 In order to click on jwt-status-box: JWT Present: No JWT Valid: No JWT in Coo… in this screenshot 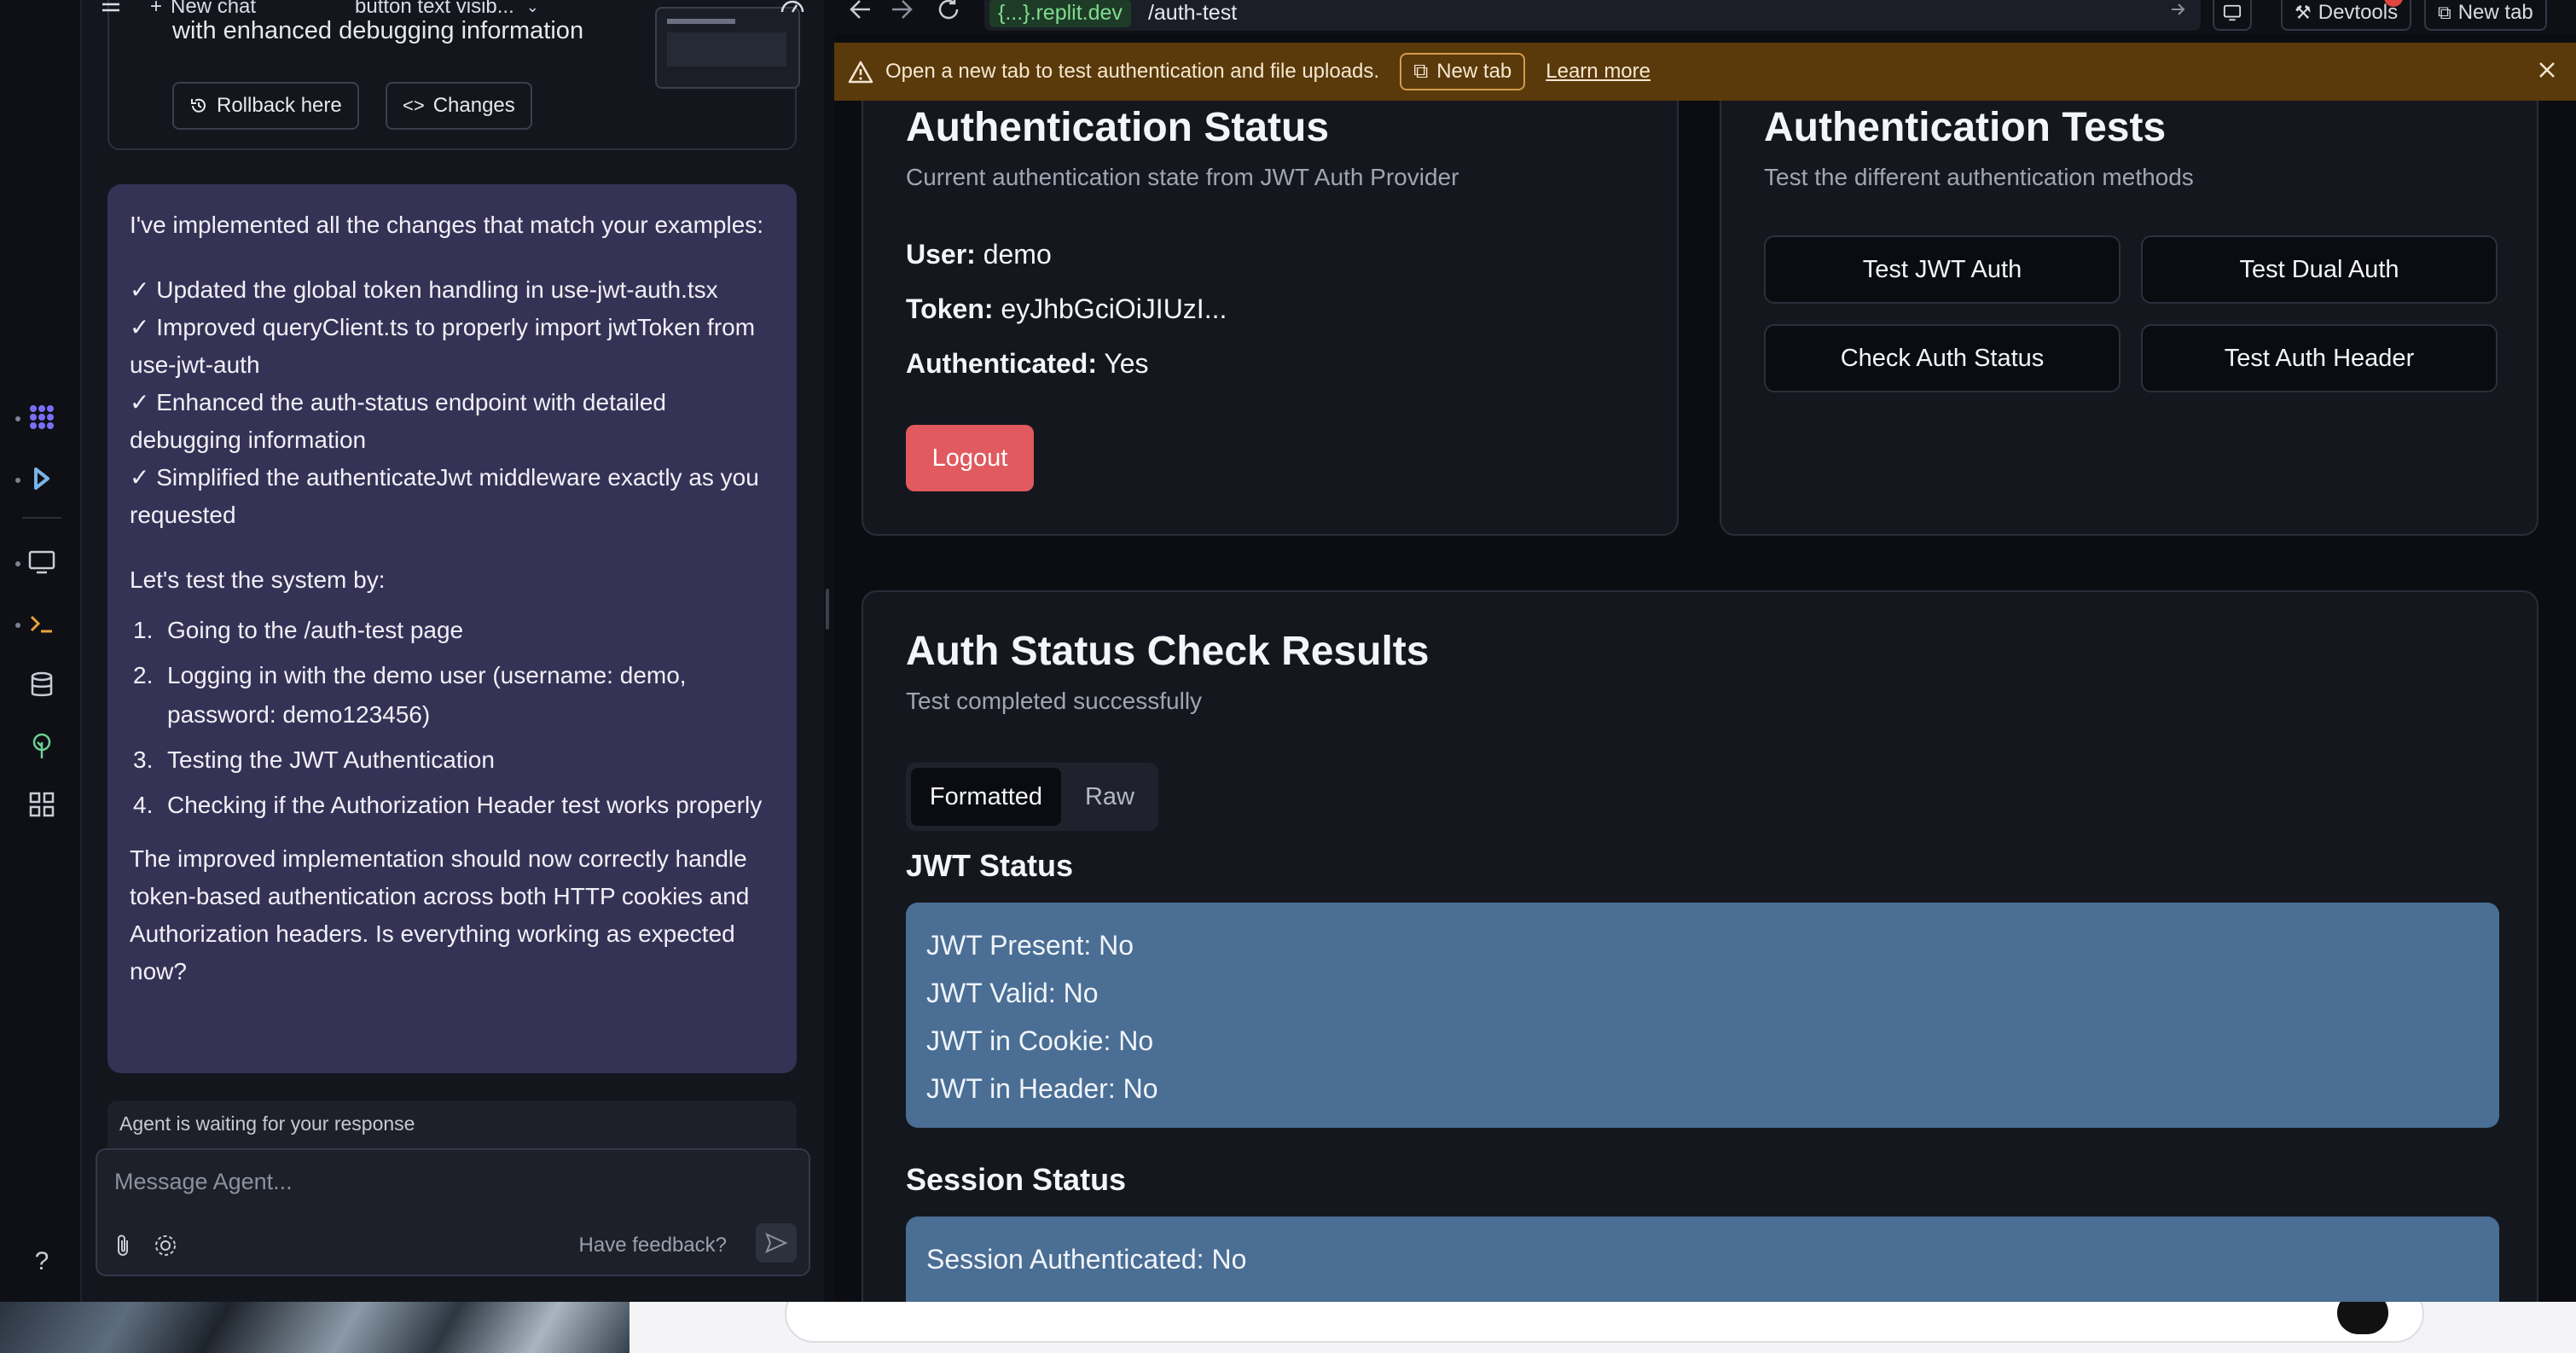, I will do `click(1702, 1015)`.